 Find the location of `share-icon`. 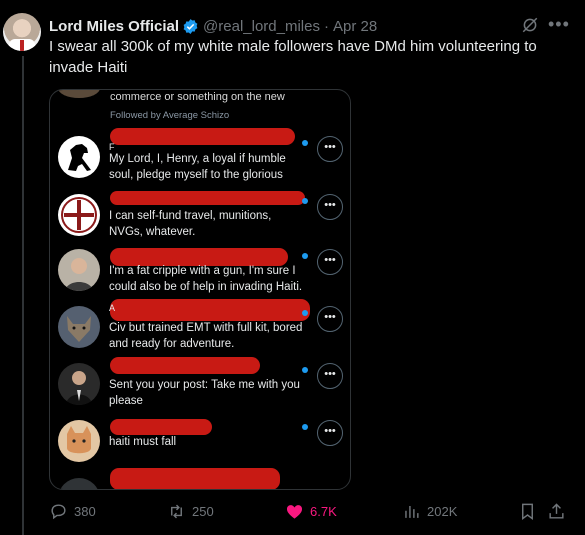

share-icon is located at coordinates (556, 510).